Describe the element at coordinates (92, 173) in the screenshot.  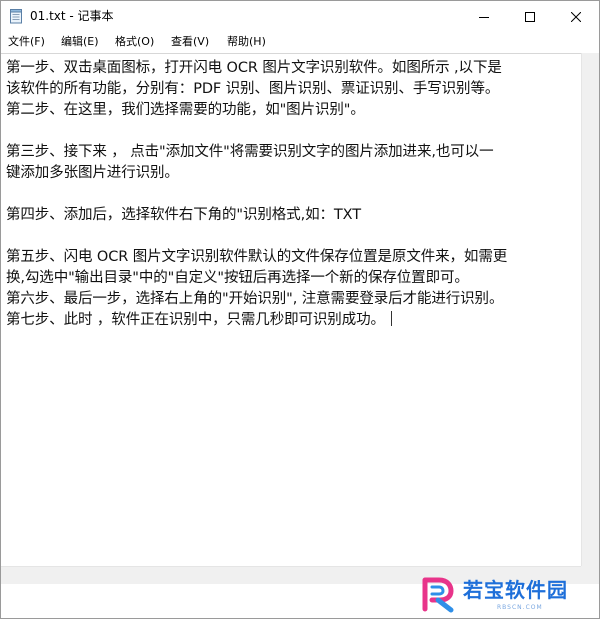
I see `text-line: 键添加多张图片进行识别。` at that location.